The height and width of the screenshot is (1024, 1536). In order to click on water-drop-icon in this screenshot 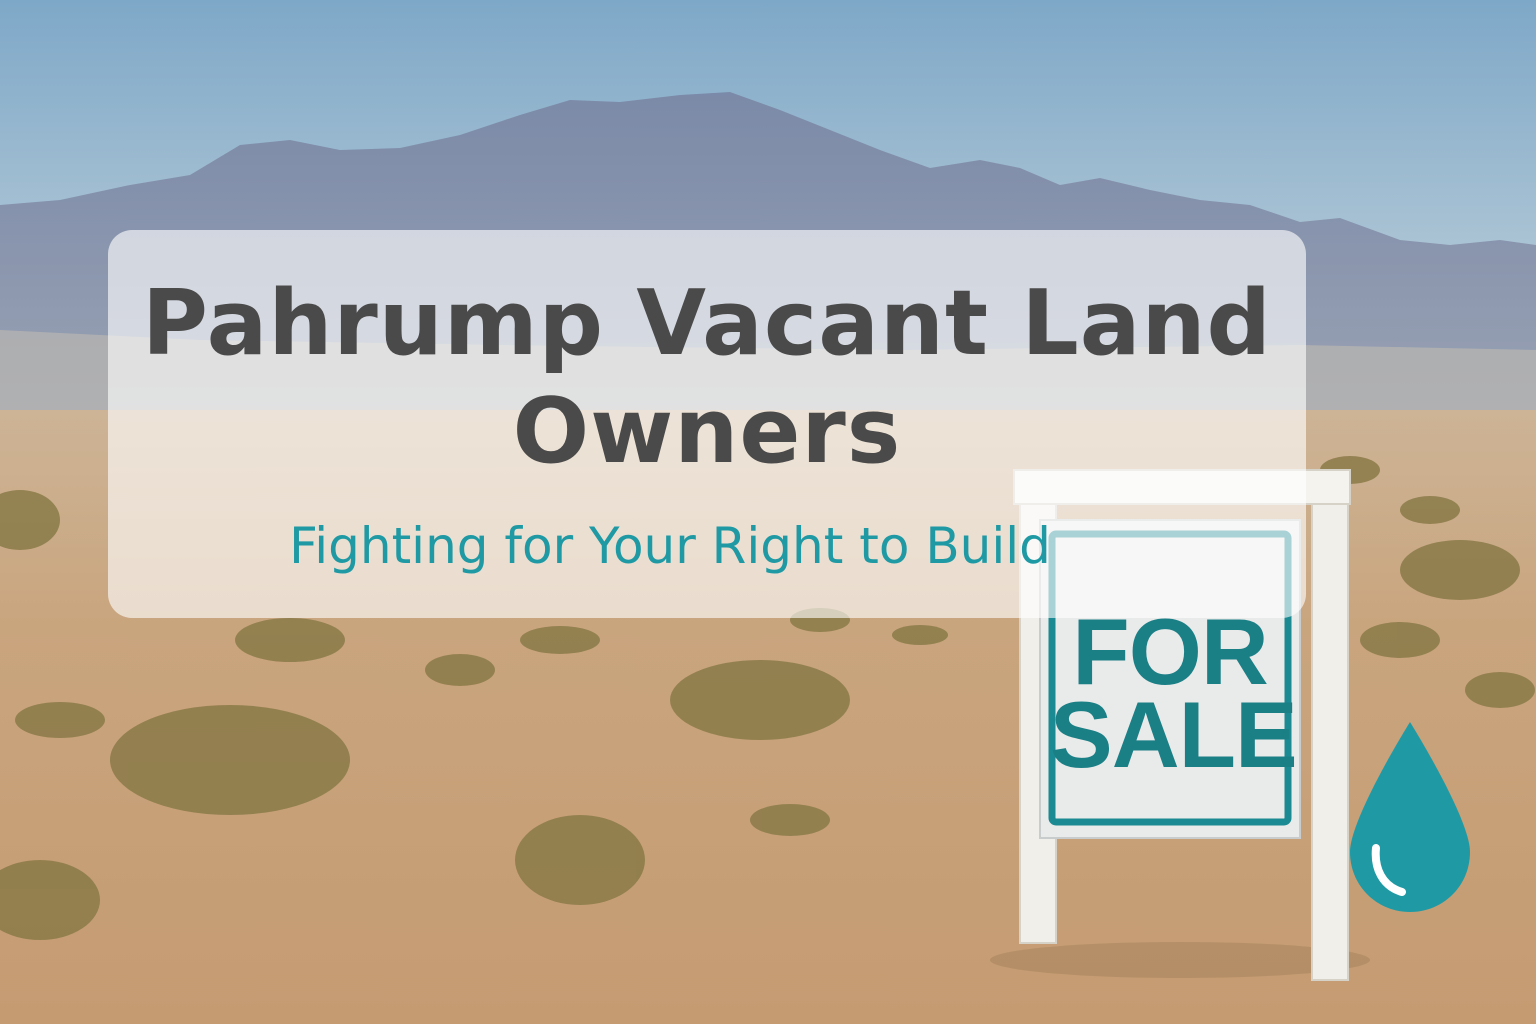, I will do `click(1410, 817)`.